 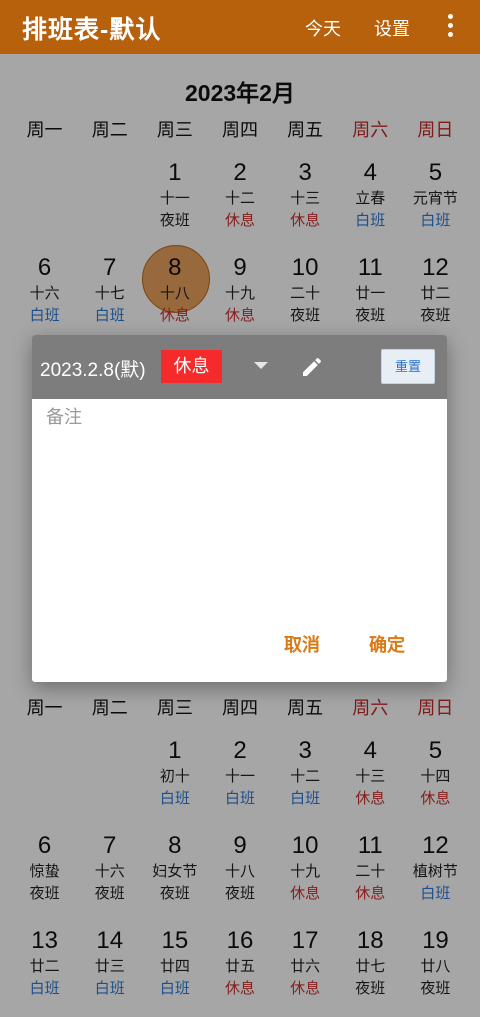 What do you see at coordinates (93, 370) in the screenshot?
I see `dialog-date: 2023.2.8(默)` at bounding box center [93, 370].